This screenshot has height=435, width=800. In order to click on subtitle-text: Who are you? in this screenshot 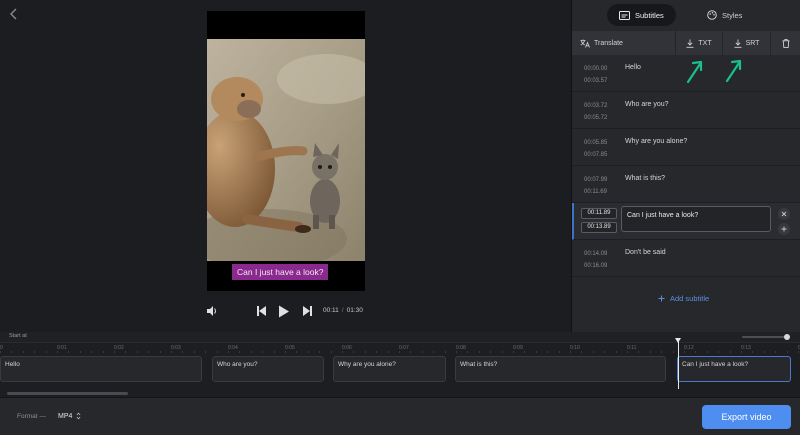, I will do `click(647, 104)`.